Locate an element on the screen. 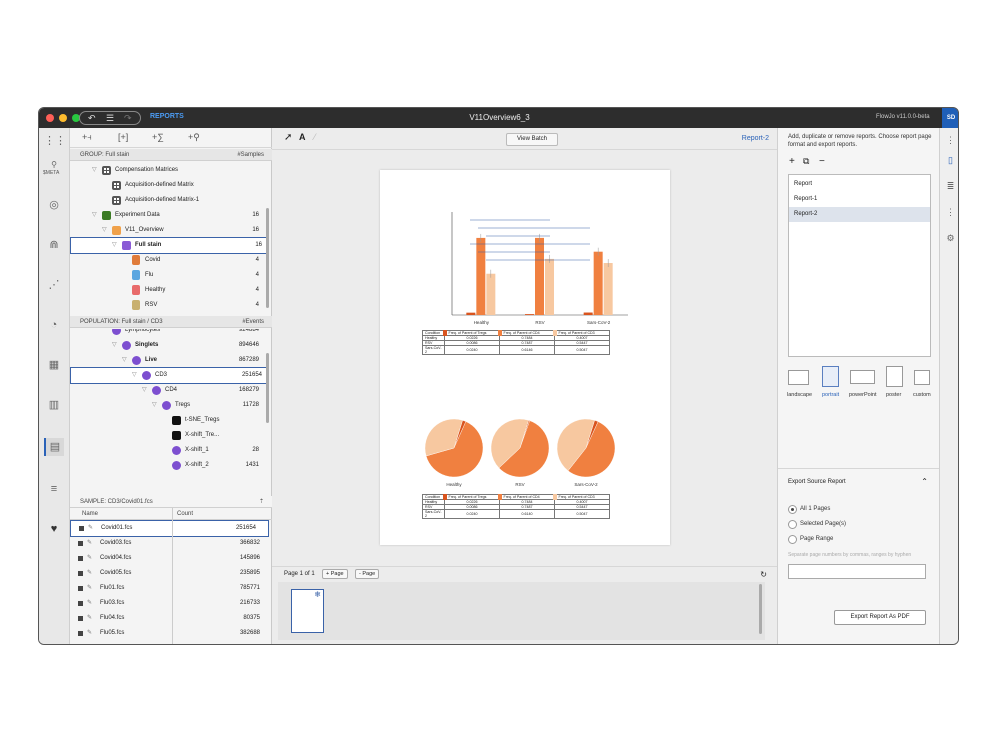 The image size is (1000, 750). add-page-button: + Page is located at coordinates (335, 574).